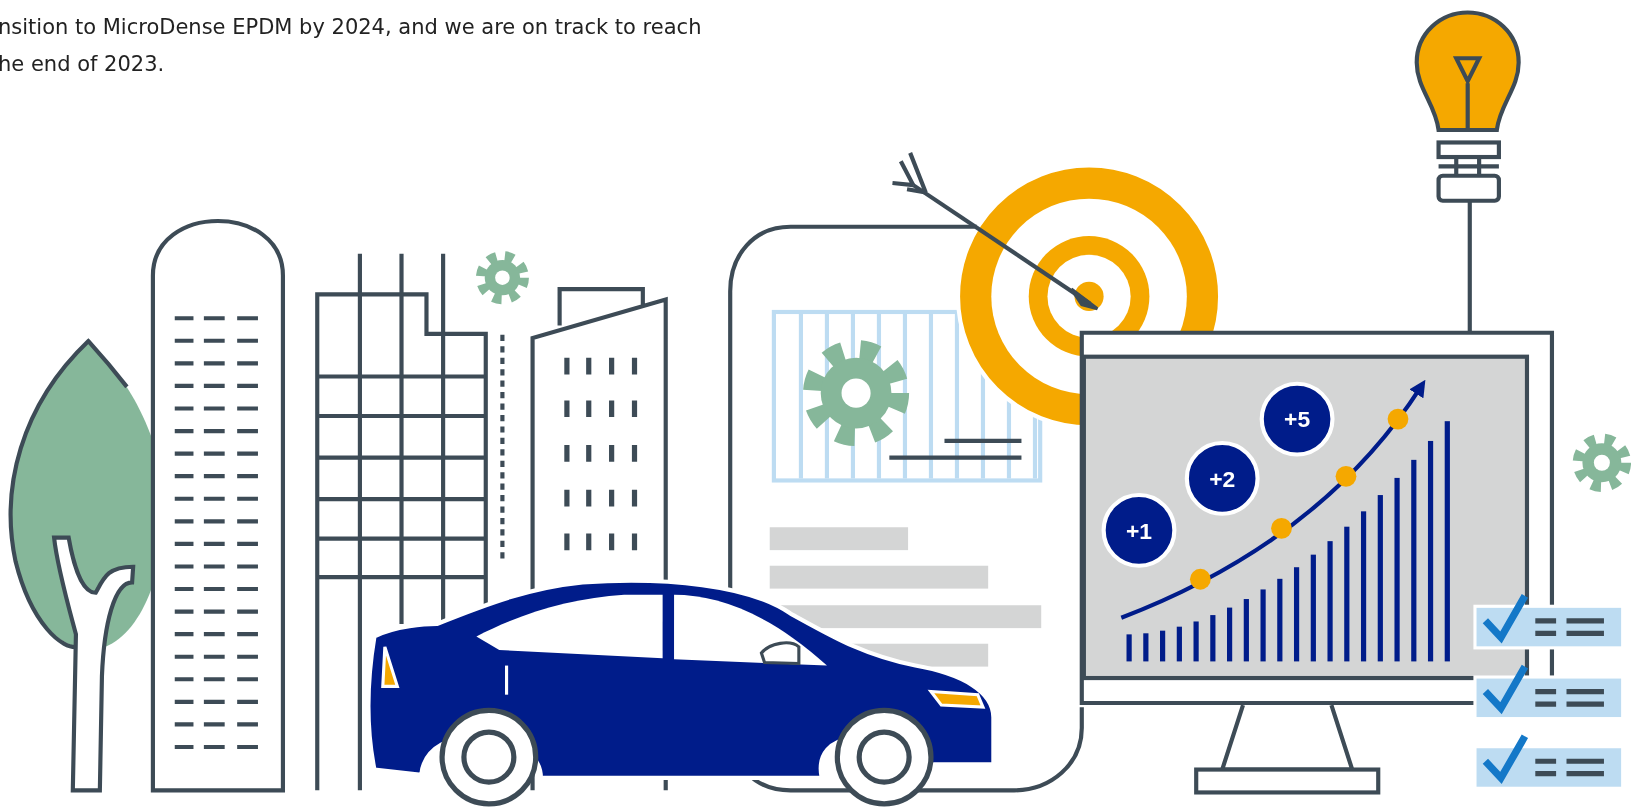 This screenshot has width=1631, height=807. I want to click on score-badge: +5, so click(1297, 419).